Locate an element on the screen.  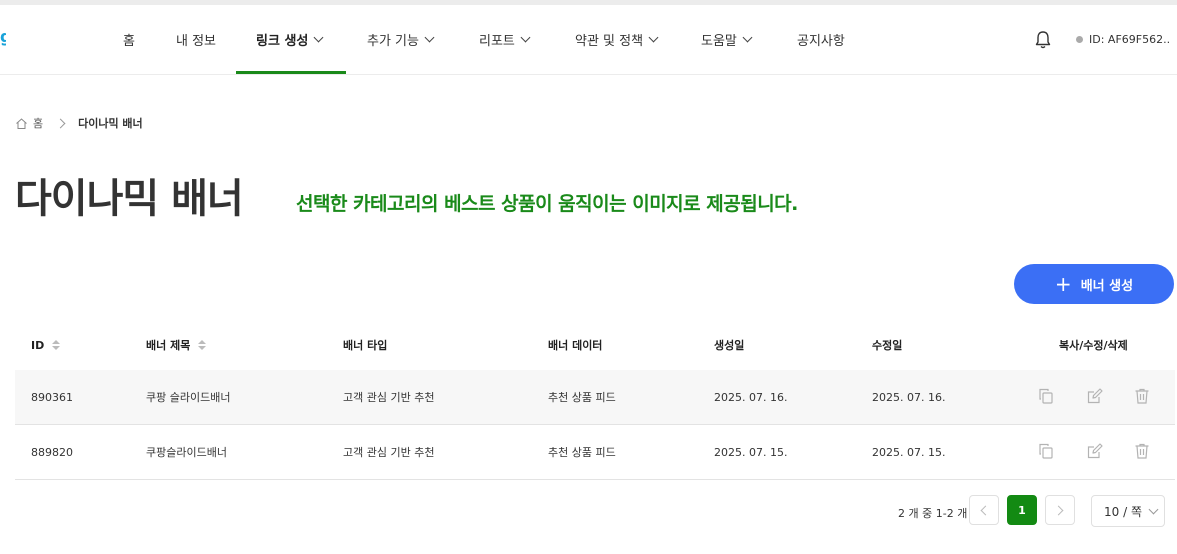
col-banner-title: 배너 제목 is located at coordinates (176, 345).